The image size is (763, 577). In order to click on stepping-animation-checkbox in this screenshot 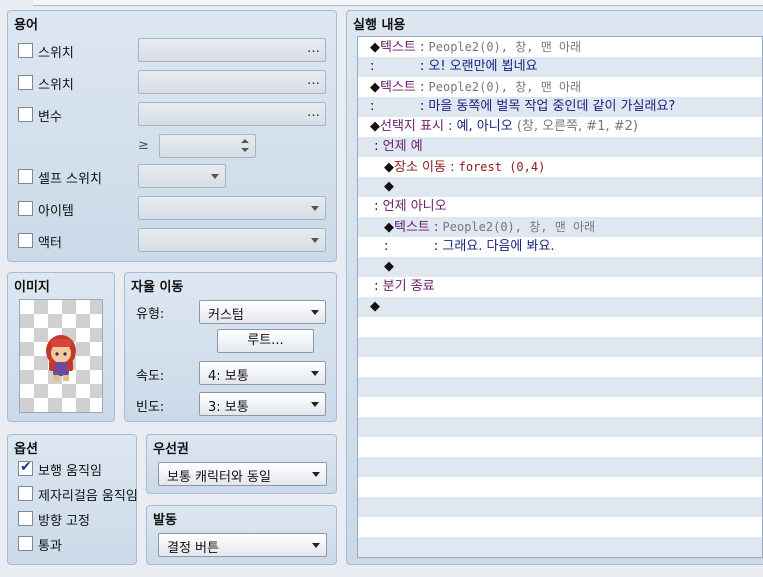, I will do `click(25, 493)`.